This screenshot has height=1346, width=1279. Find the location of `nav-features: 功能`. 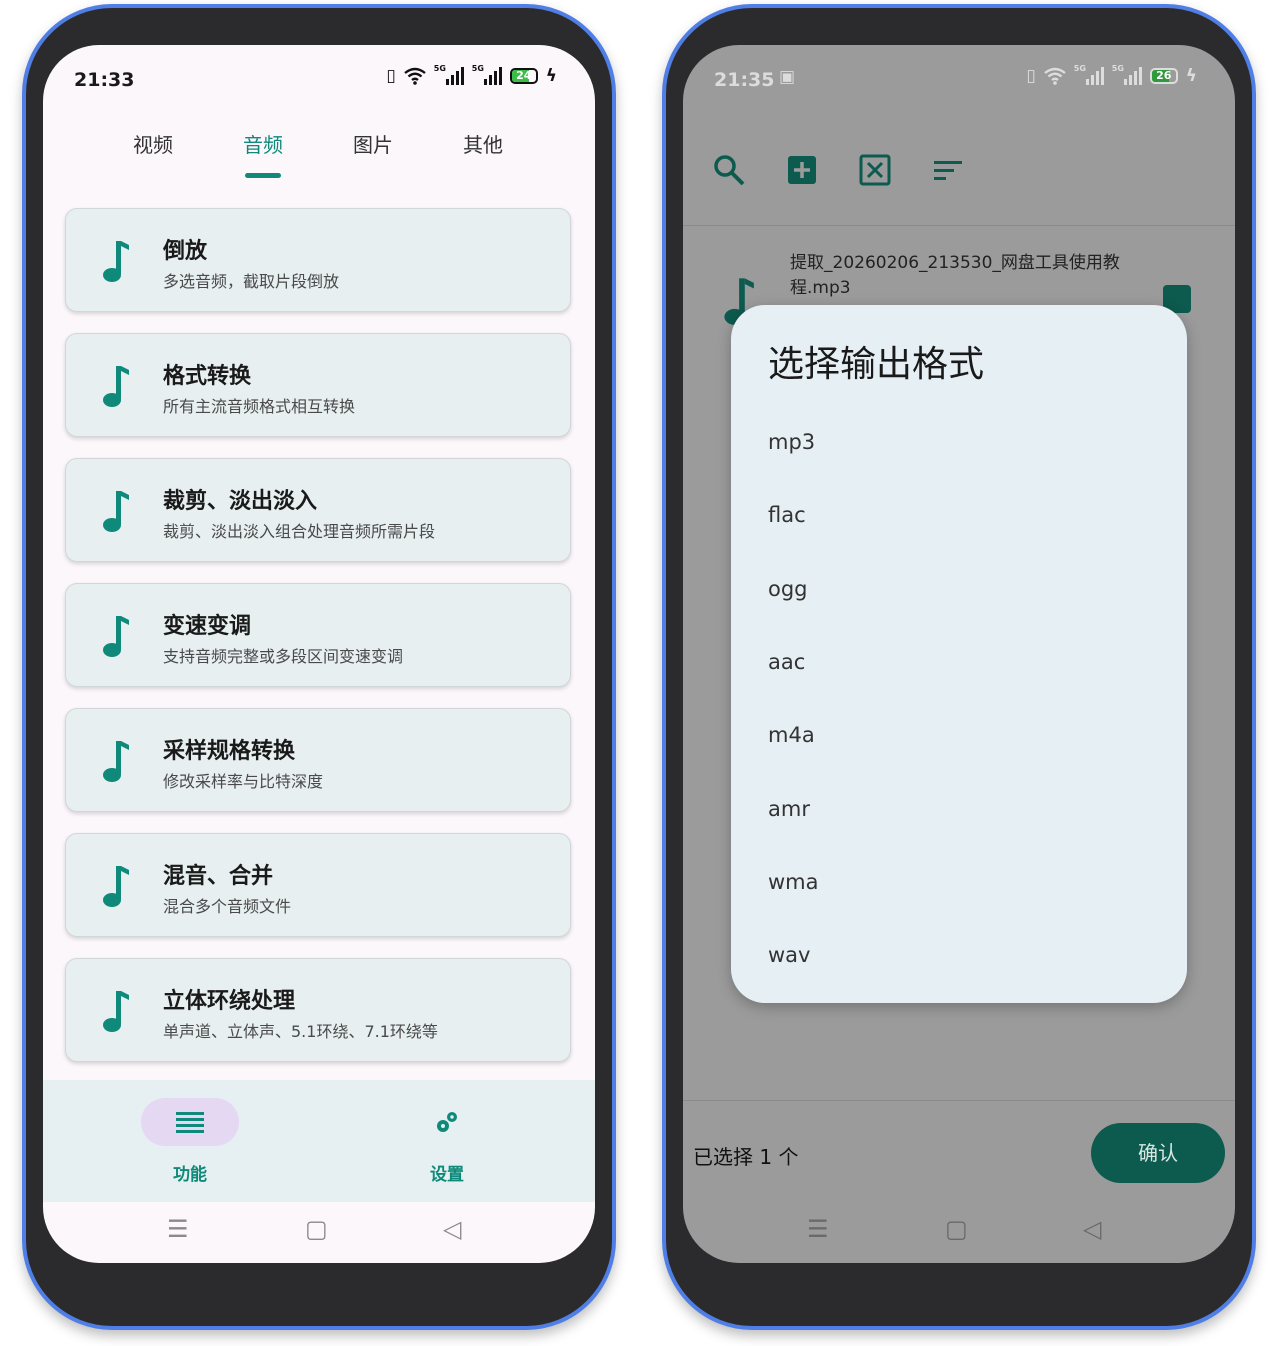

nav-features: 功能 is located at coordinates (190, 1141).